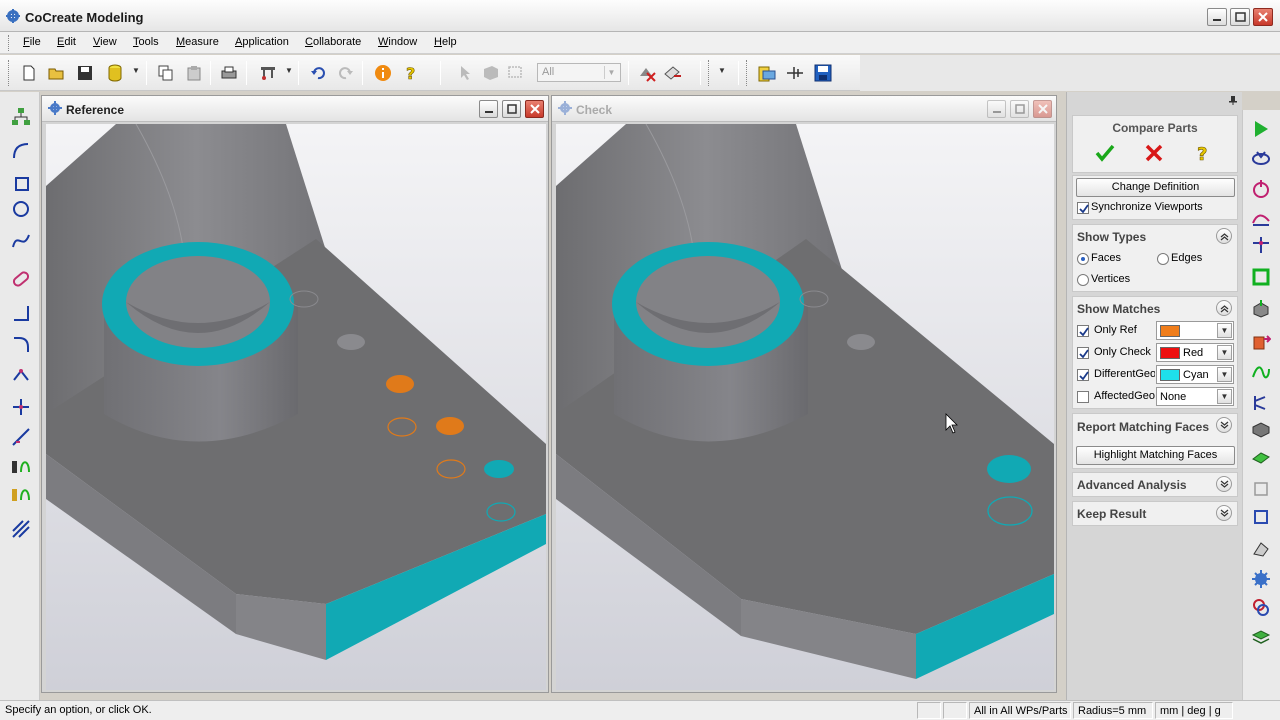 The height and width of the screenshot is (720, 1280). Describe the element at coordinates (996, 109) in the screenshot. I see `check-minimize-button` at that location.